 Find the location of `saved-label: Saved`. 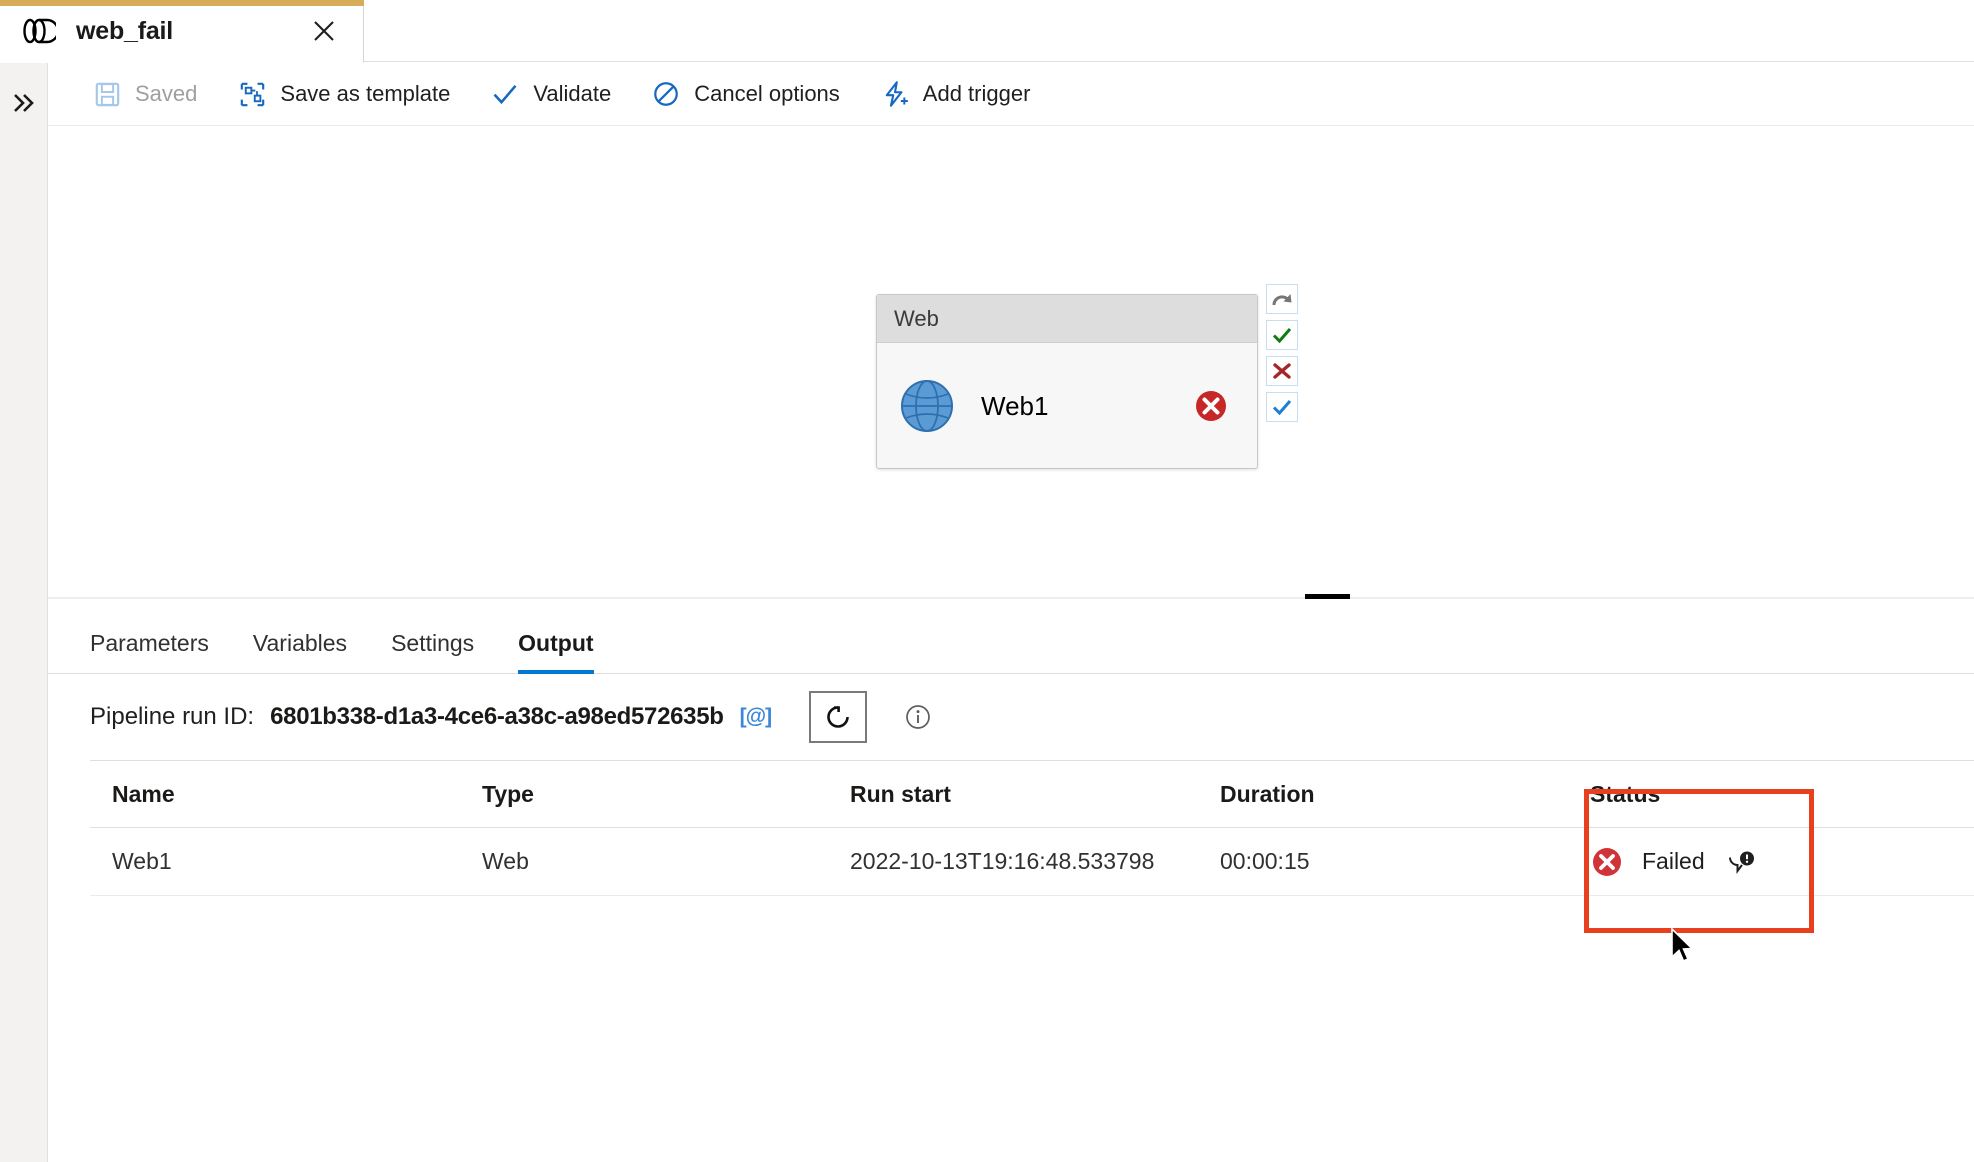

saved-label: Saved is located at coordinates (166, 93).